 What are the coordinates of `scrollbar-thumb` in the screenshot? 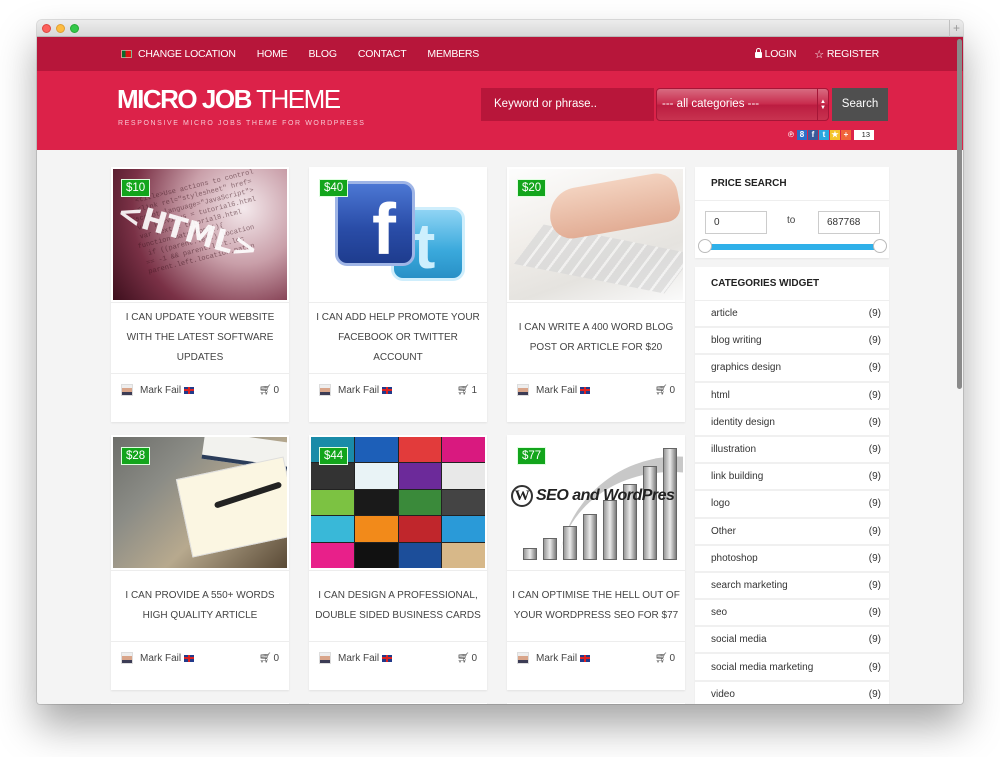 It's located at (959, 214).